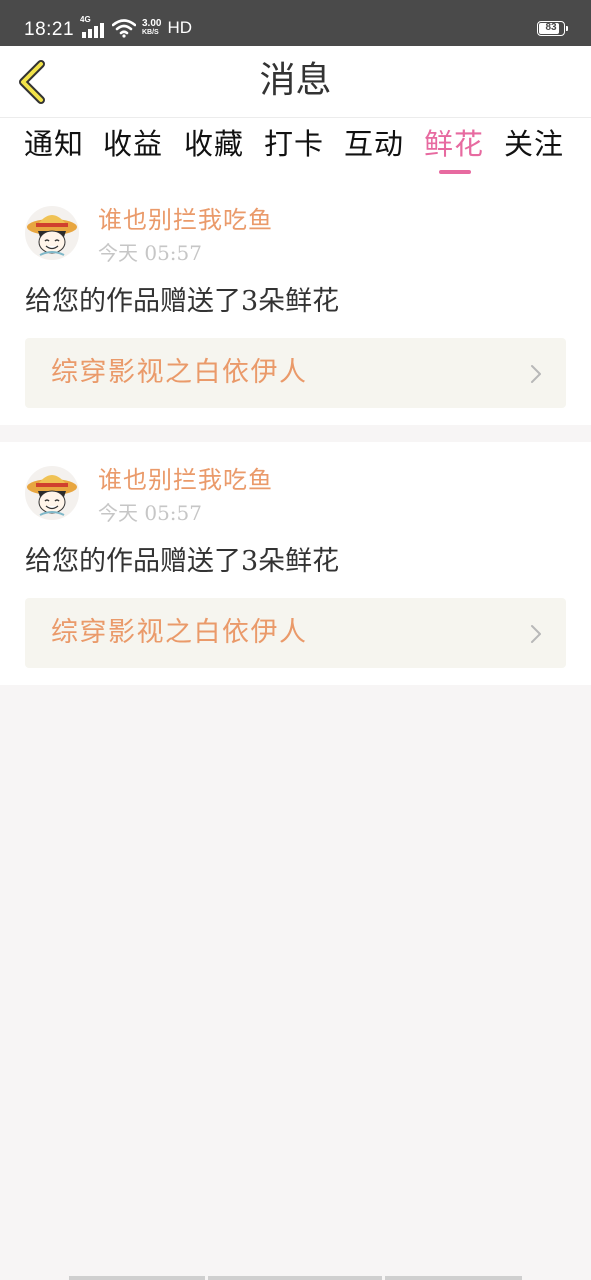  Describe the element at coordinates (93, 28) in the screenshot. I see `signal-icon: 4G` at that location.